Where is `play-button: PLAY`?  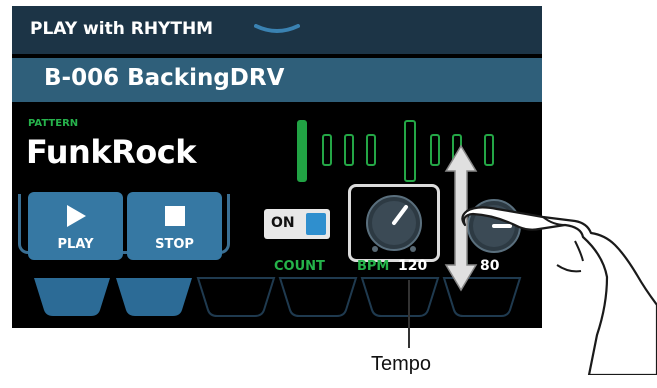
play-button: PLAY is located at coordinates (75, 226).